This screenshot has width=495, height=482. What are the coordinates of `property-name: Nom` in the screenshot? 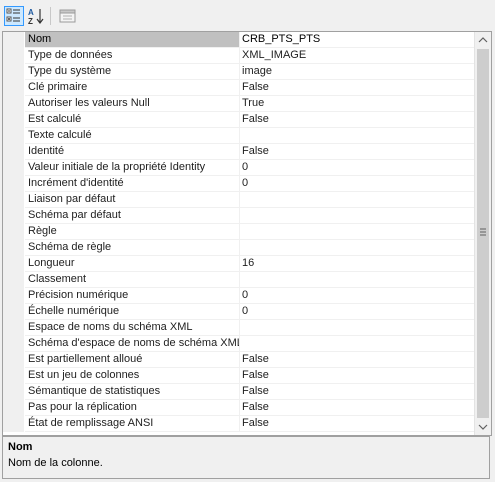 It's located at (132, 40).